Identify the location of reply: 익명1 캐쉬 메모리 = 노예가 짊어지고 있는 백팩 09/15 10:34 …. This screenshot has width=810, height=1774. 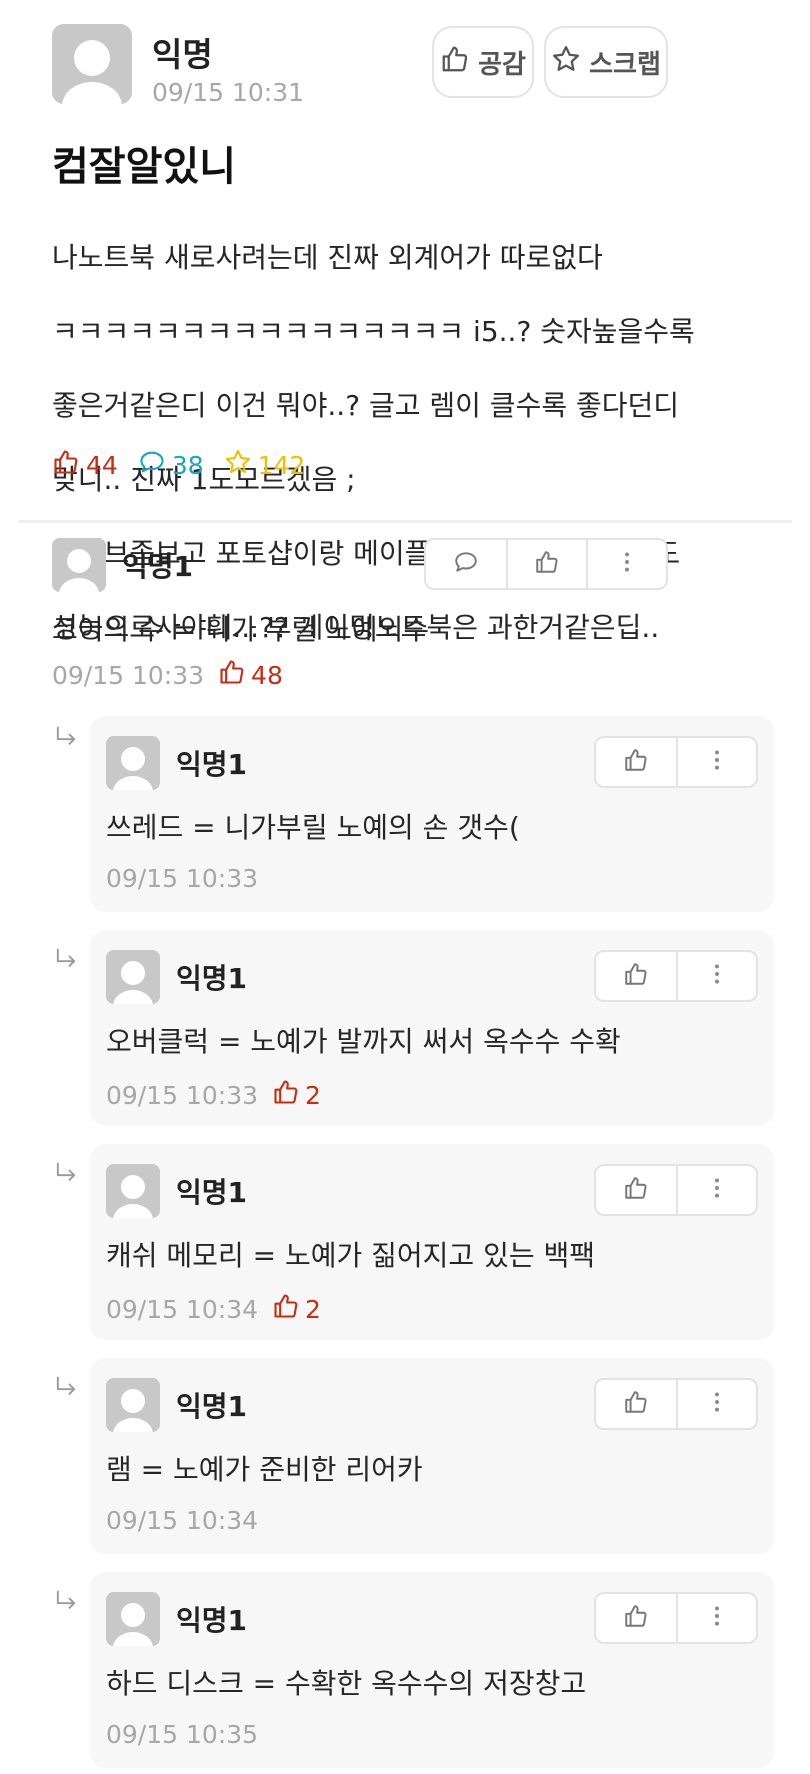
(432, 1242).